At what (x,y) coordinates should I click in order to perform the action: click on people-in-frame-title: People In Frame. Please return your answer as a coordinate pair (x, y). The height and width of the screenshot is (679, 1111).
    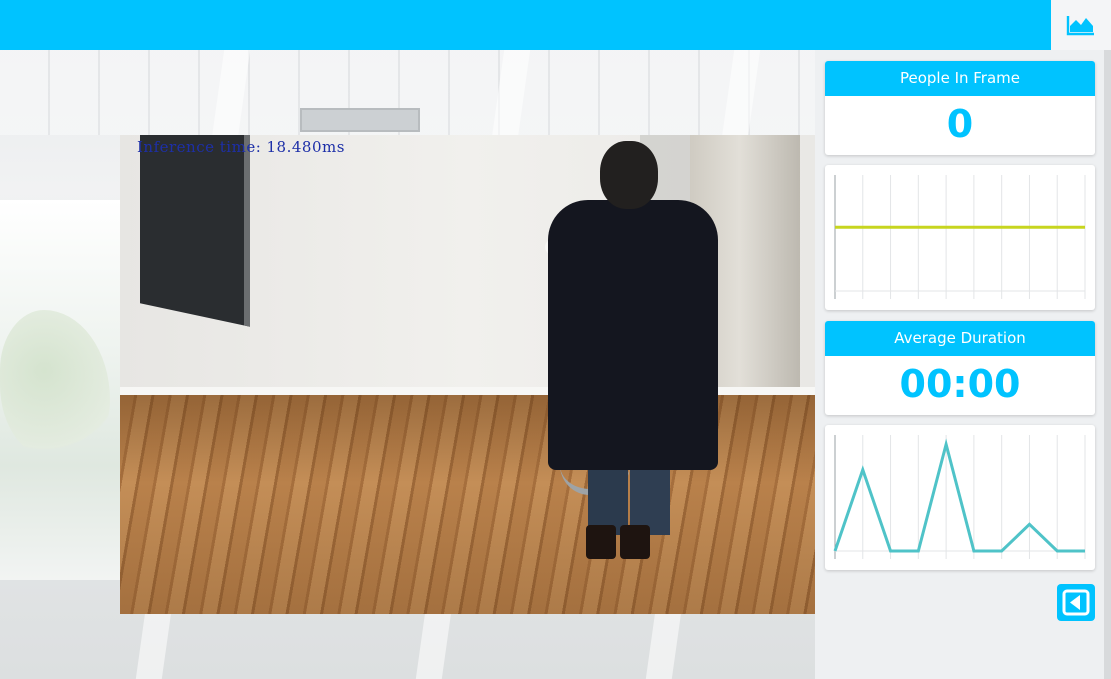
    Looking at the image, I should click on (960, 78).